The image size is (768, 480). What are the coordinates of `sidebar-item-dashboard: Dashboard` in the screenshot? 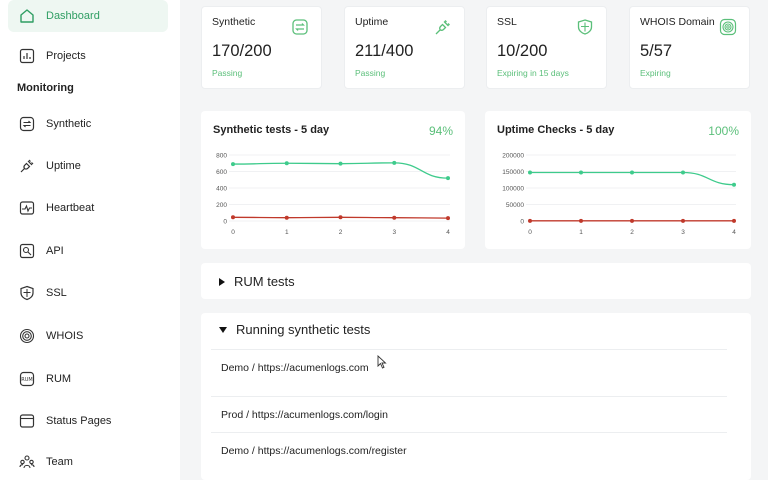 It's located at (88, 16).